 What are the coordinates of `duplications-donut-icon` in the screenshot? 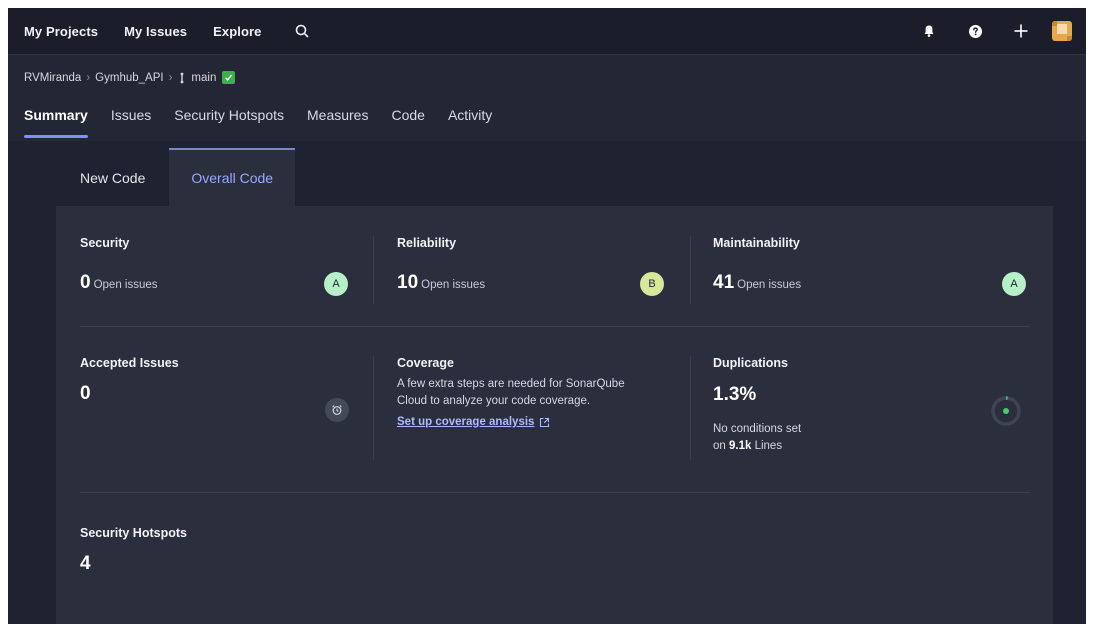 It's located at (1006, 411).